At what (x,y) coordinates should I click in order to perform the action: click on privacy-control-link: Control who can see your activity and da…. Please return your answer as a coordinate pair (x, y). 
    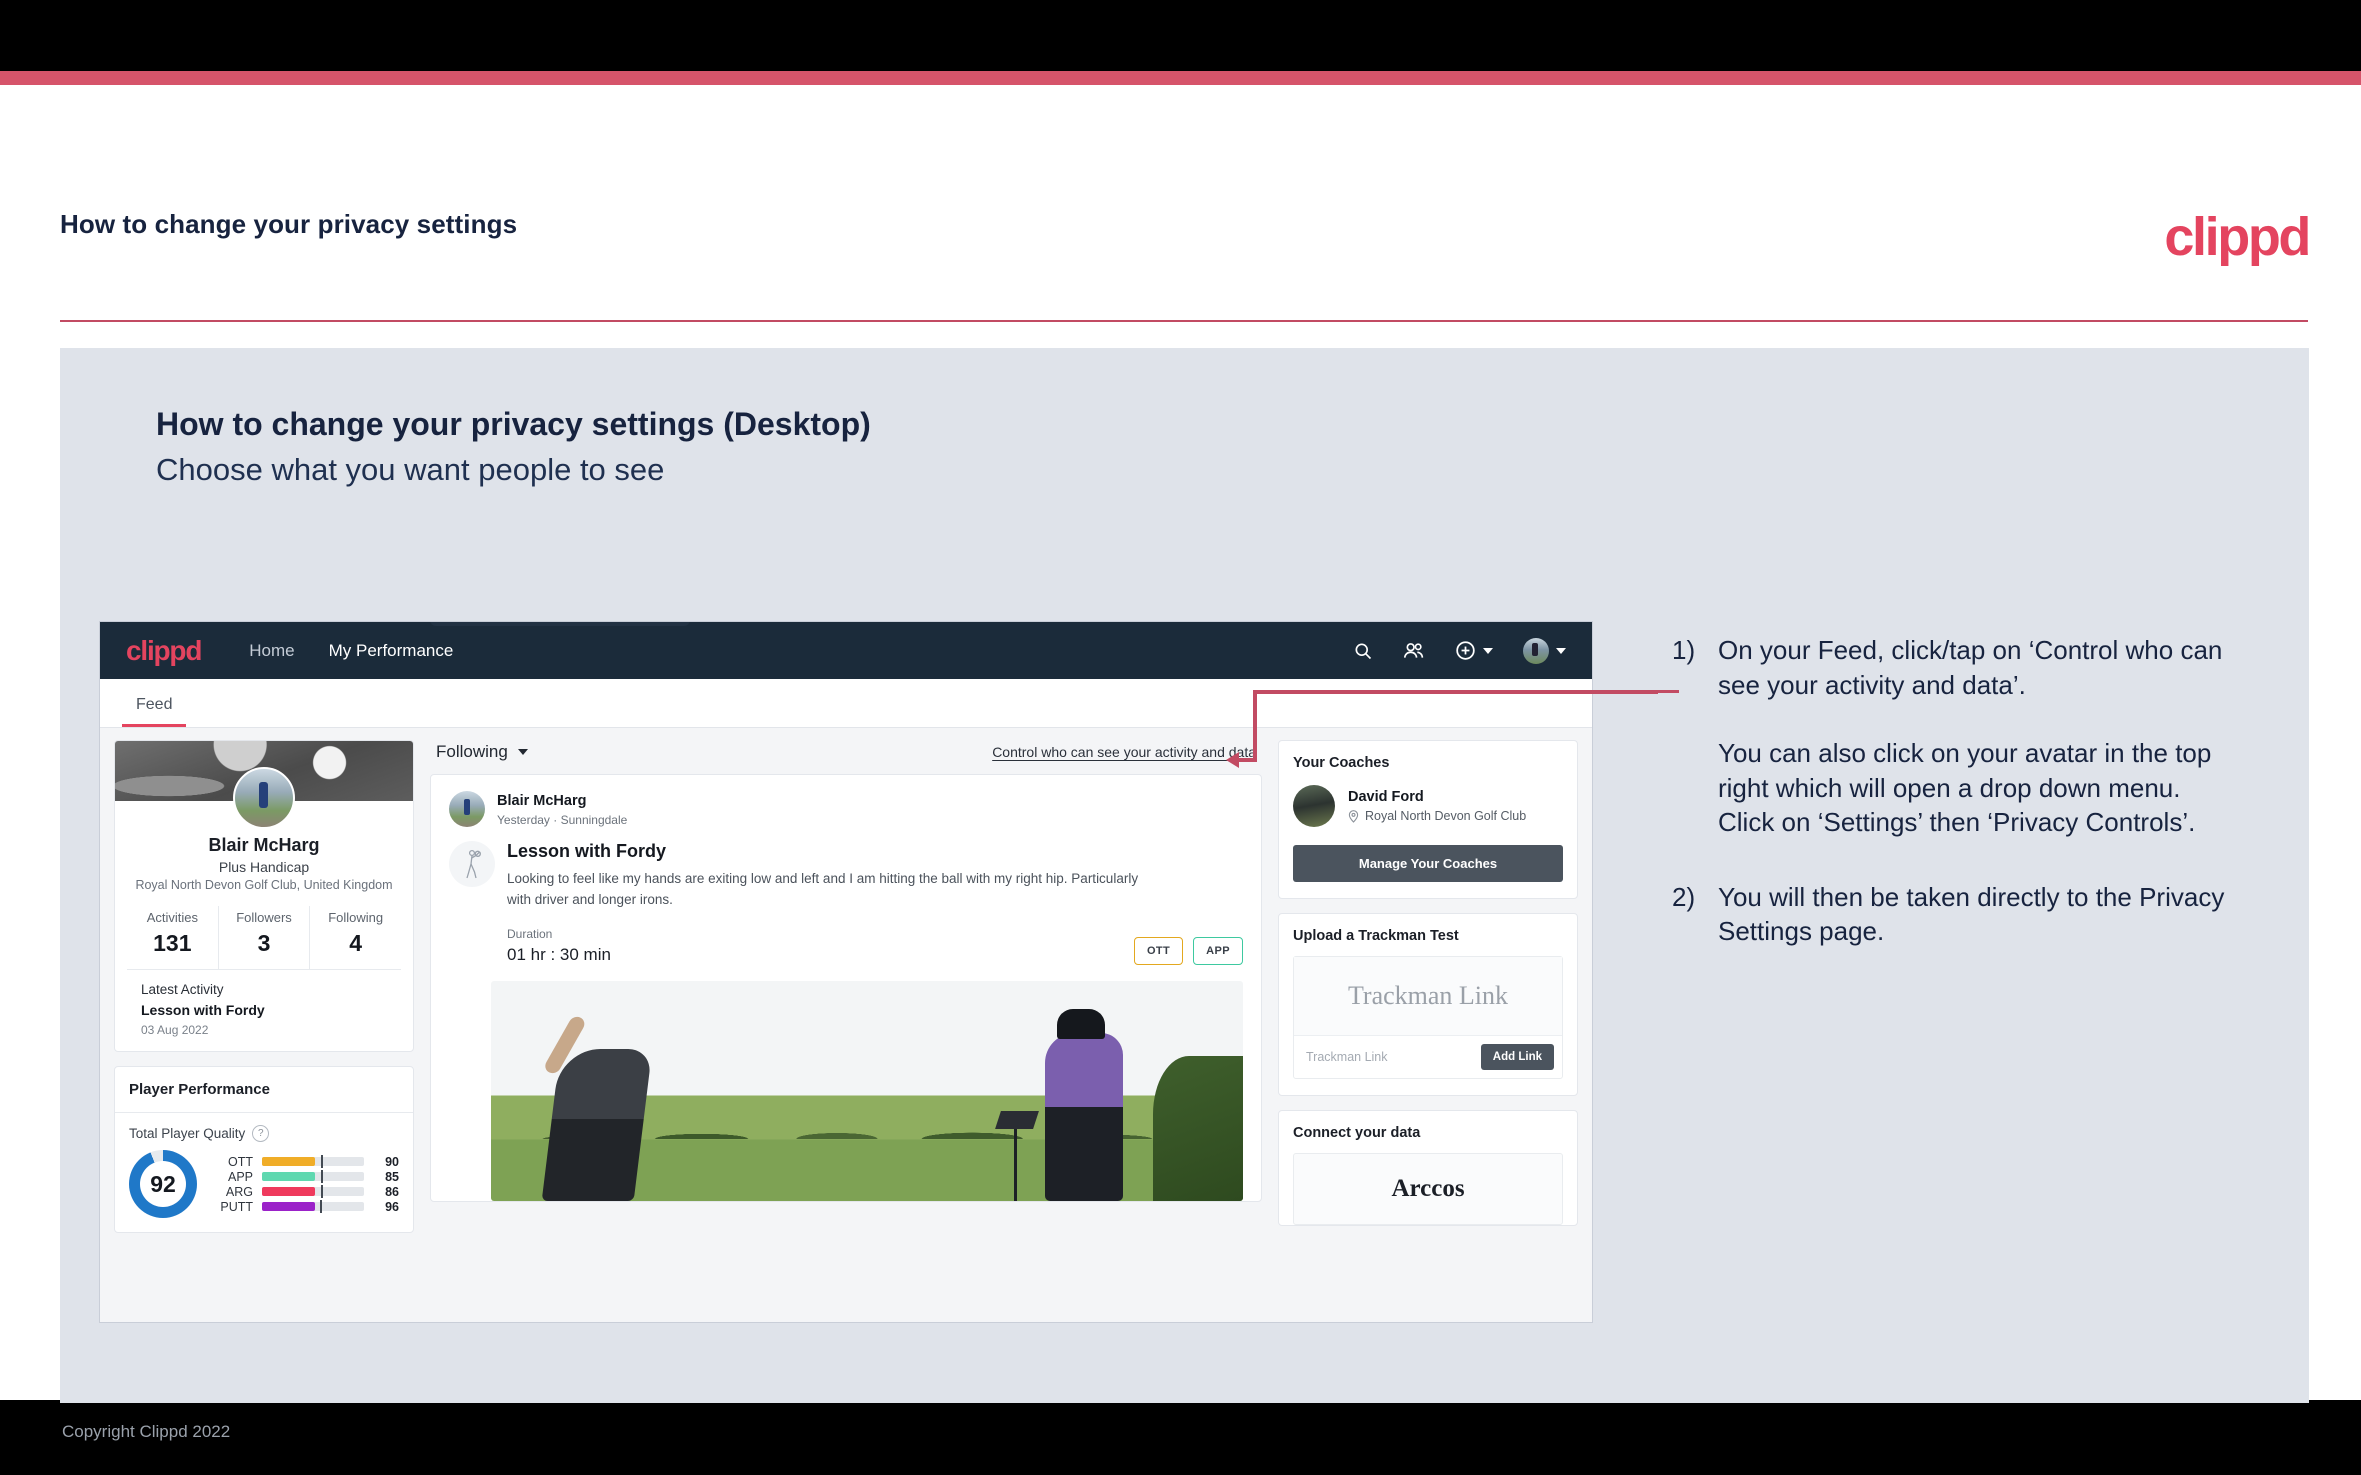
    Looking at the image, I should click on (1124, 752).